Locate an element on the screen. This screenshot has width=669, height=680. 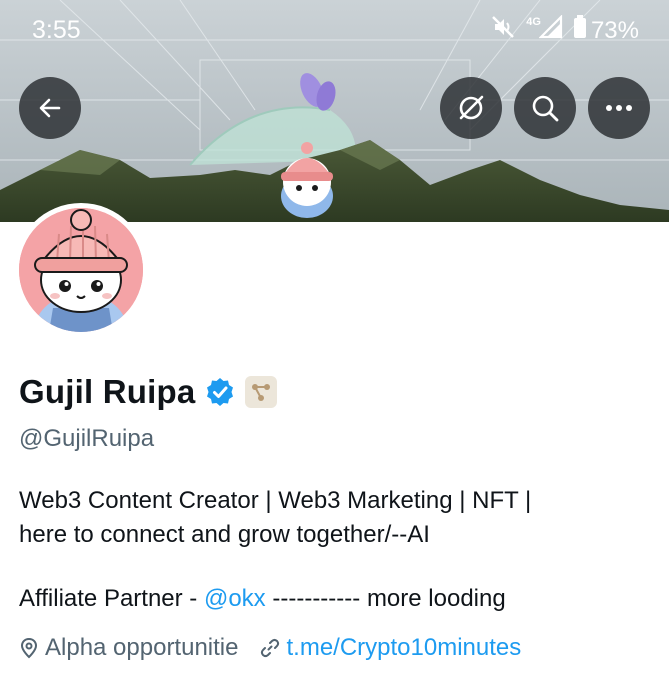
search-button is located at coordinates (545, 108).